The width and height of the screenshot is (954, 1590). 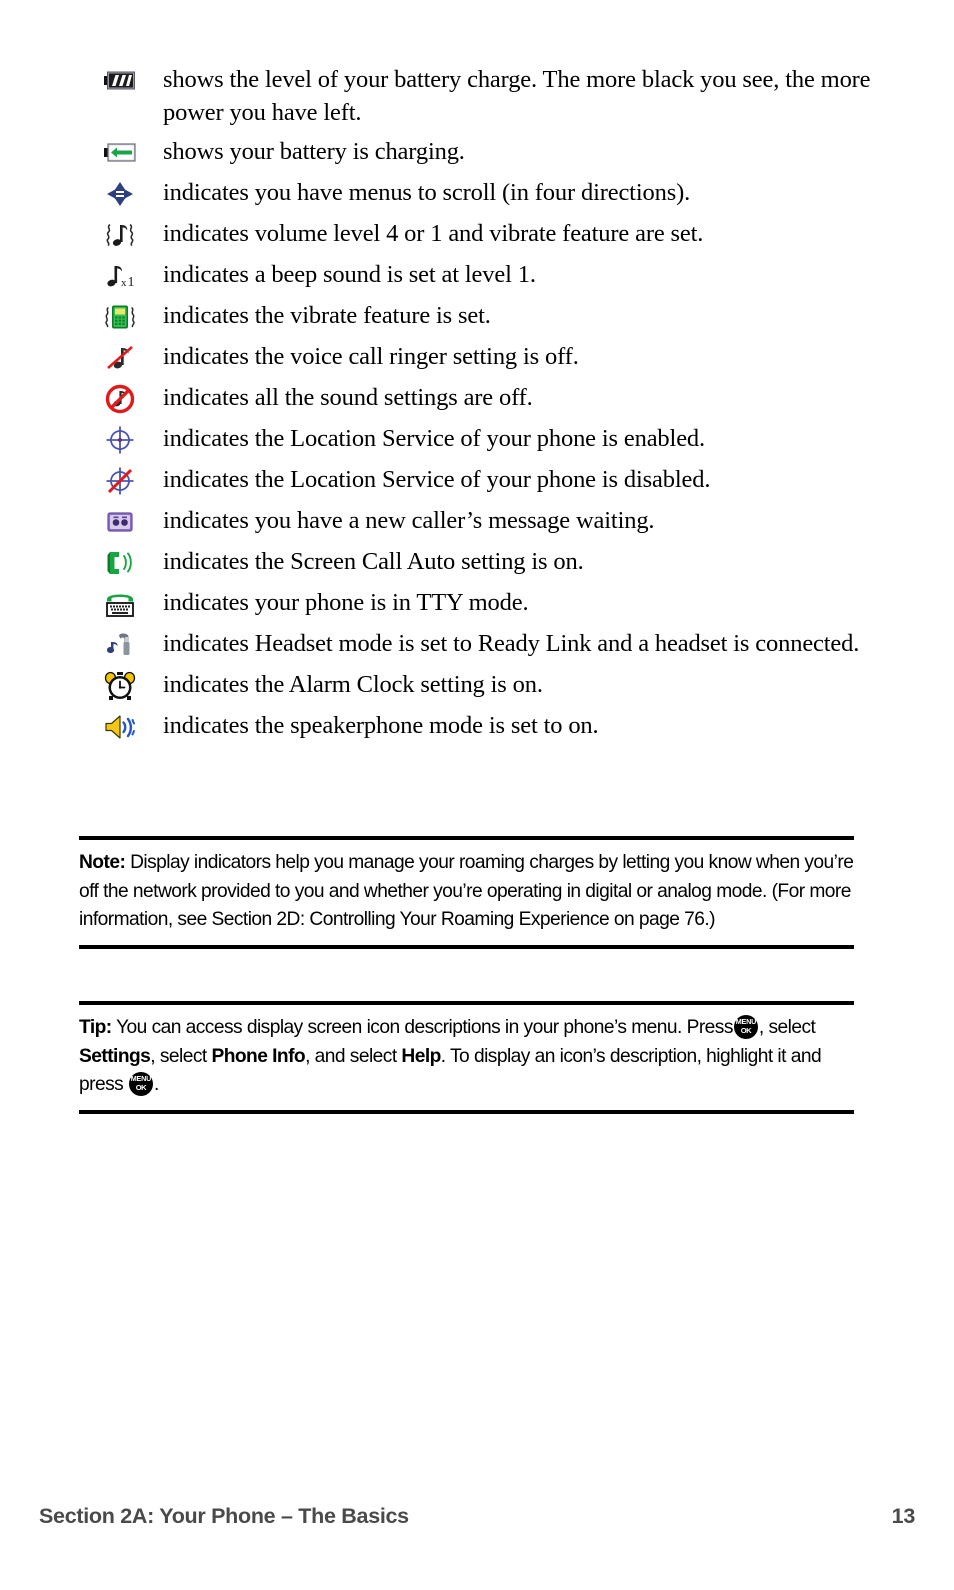 What do you see at coordinates (903, 1516) in the screenshot?
I see `footer-page-number: 13` at bounding box center [903, 1516].